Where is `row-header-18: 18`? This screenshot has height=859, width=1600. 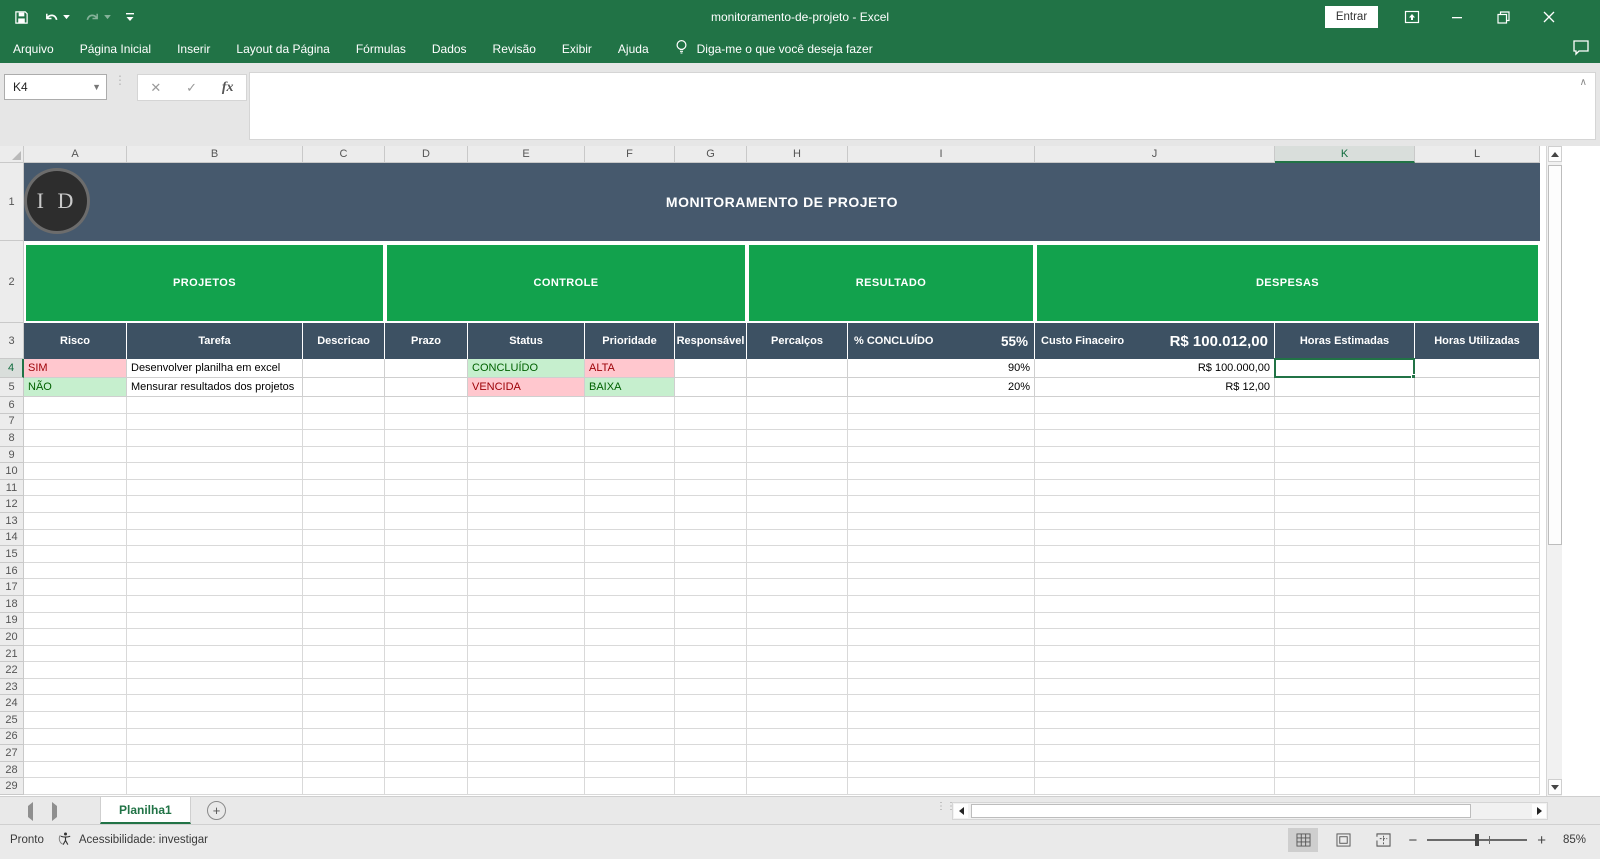 row-header-18: 18 is located at coordinates (12, 604).